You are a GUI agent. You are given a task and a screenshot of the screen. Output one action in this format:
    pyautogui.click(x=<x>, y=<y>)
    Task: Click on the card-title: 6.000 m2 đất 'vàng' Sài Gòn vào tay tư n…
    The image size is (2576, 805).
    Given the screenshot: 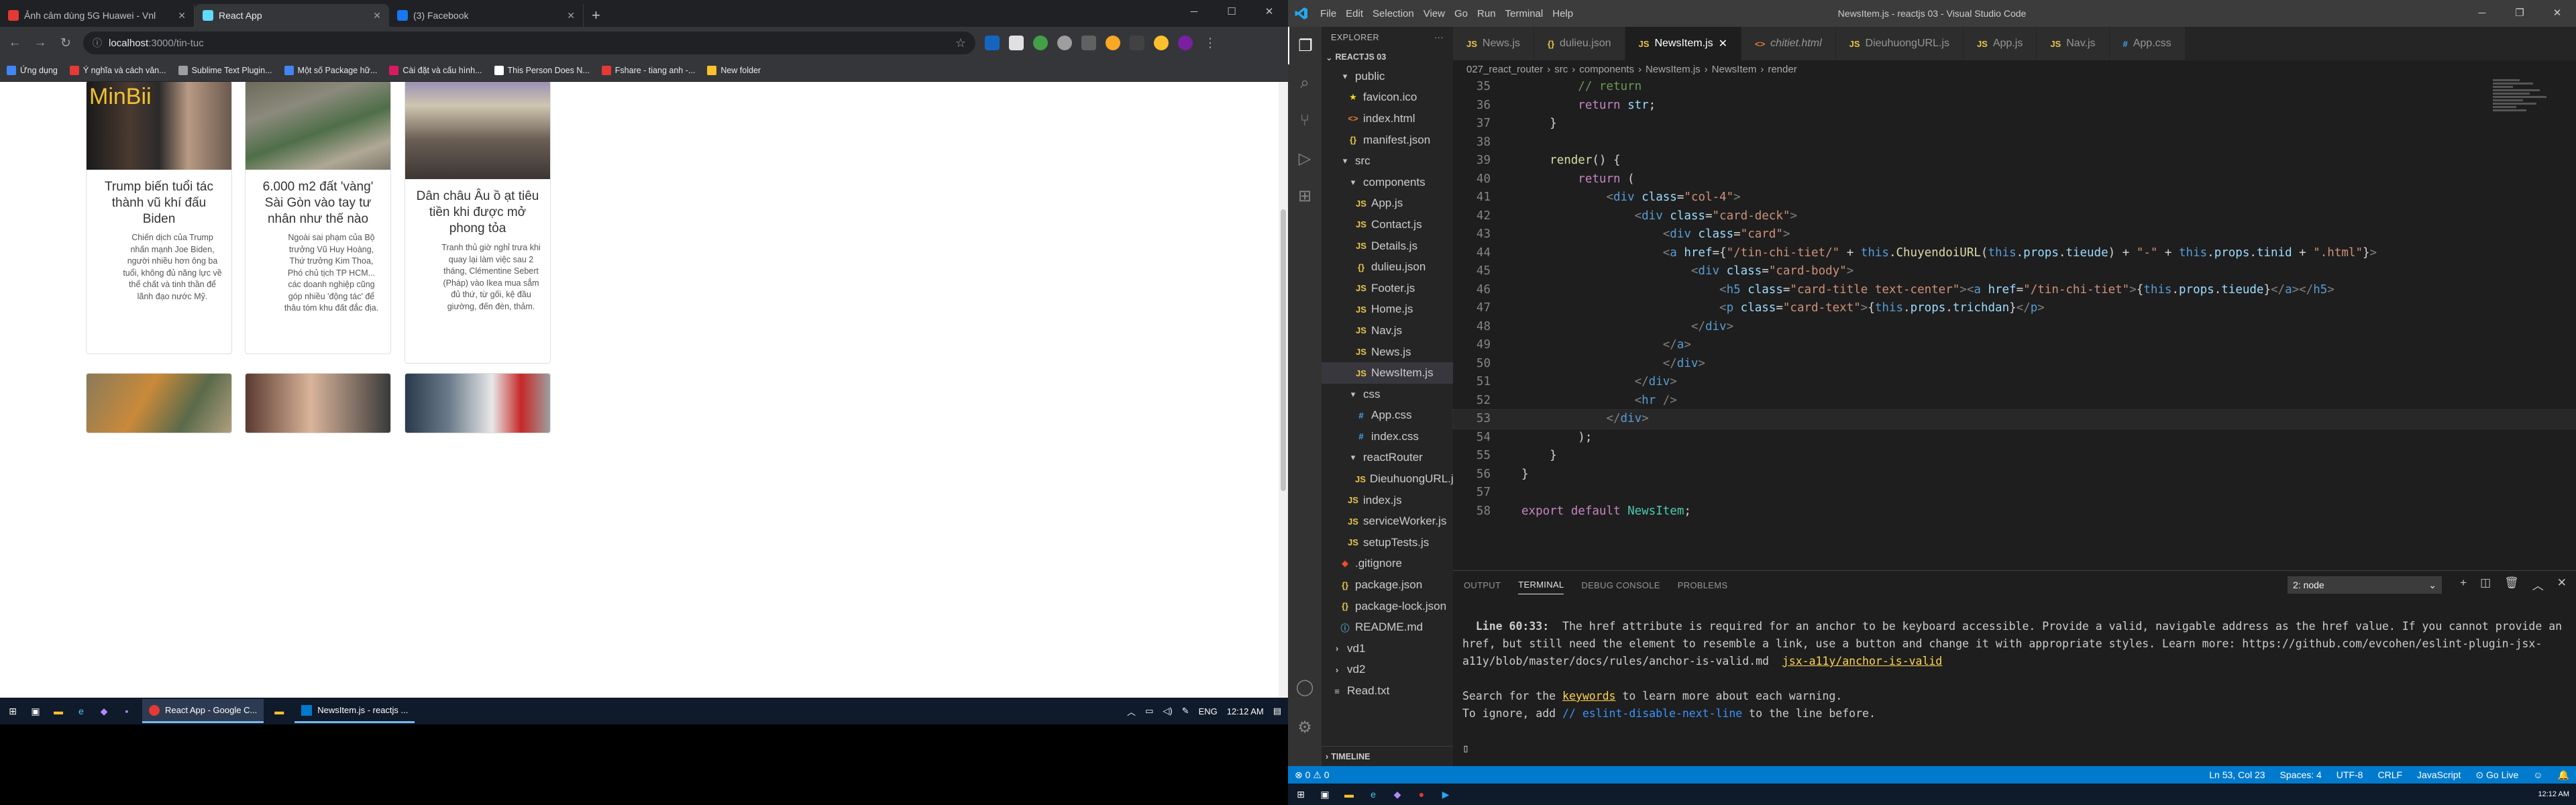 What is the action you would take?
    pyautogui.click(x=318, y=203)
    